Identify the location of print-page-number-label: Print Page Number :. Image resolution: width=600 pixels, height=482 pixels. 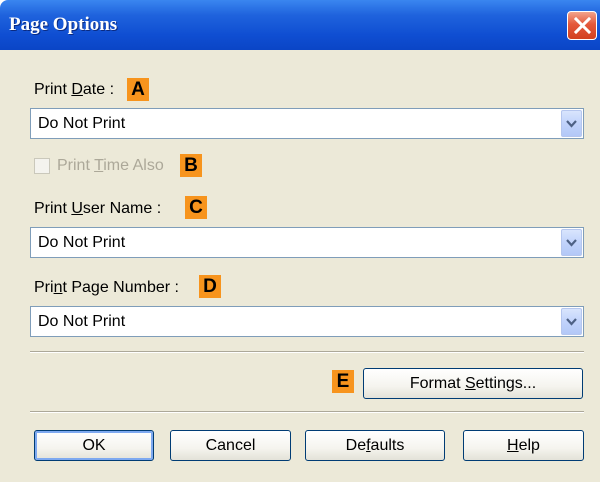
(106, 287).